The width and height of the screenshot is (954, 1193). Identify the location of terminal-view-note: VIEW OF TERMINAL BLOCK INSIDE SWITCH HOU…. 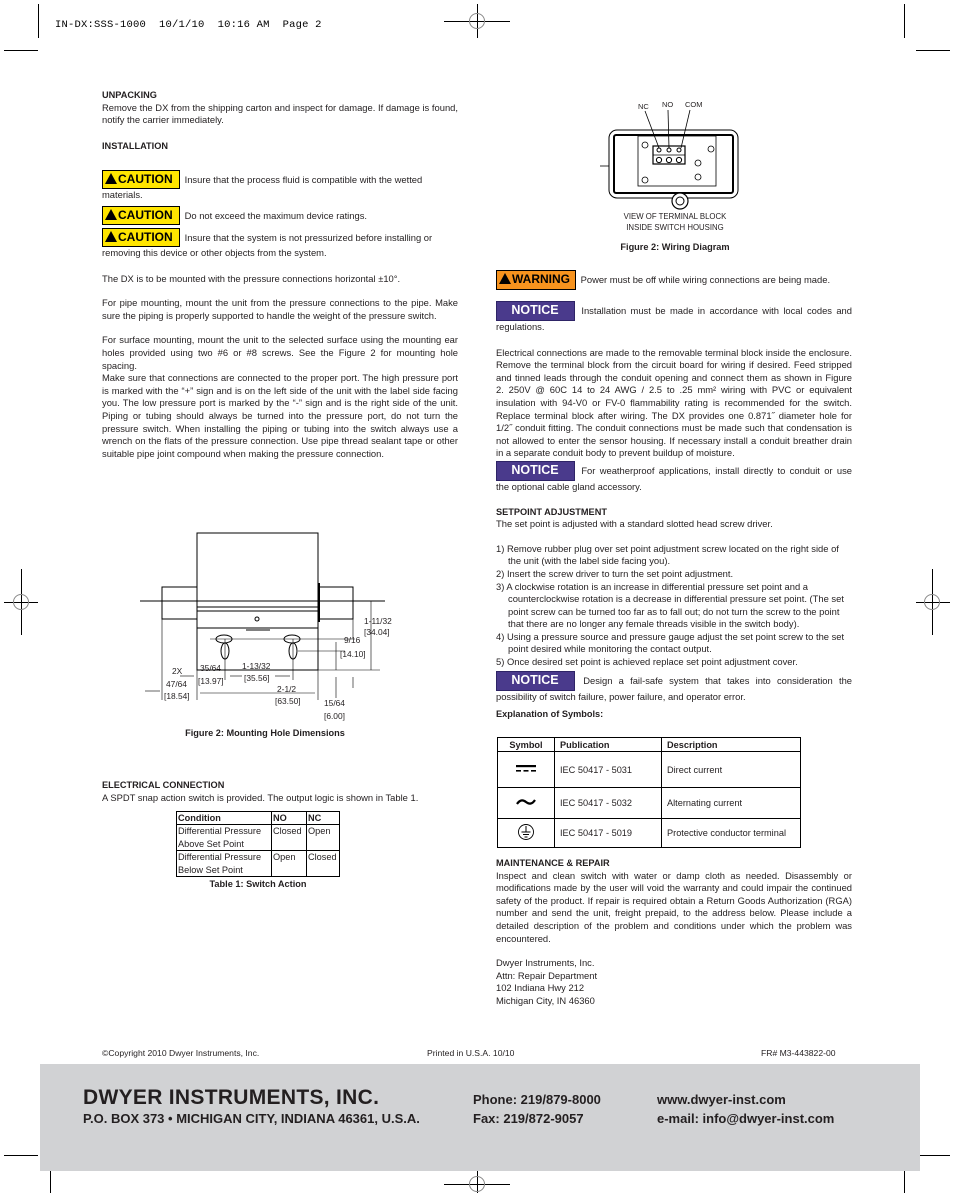
(675, 222).